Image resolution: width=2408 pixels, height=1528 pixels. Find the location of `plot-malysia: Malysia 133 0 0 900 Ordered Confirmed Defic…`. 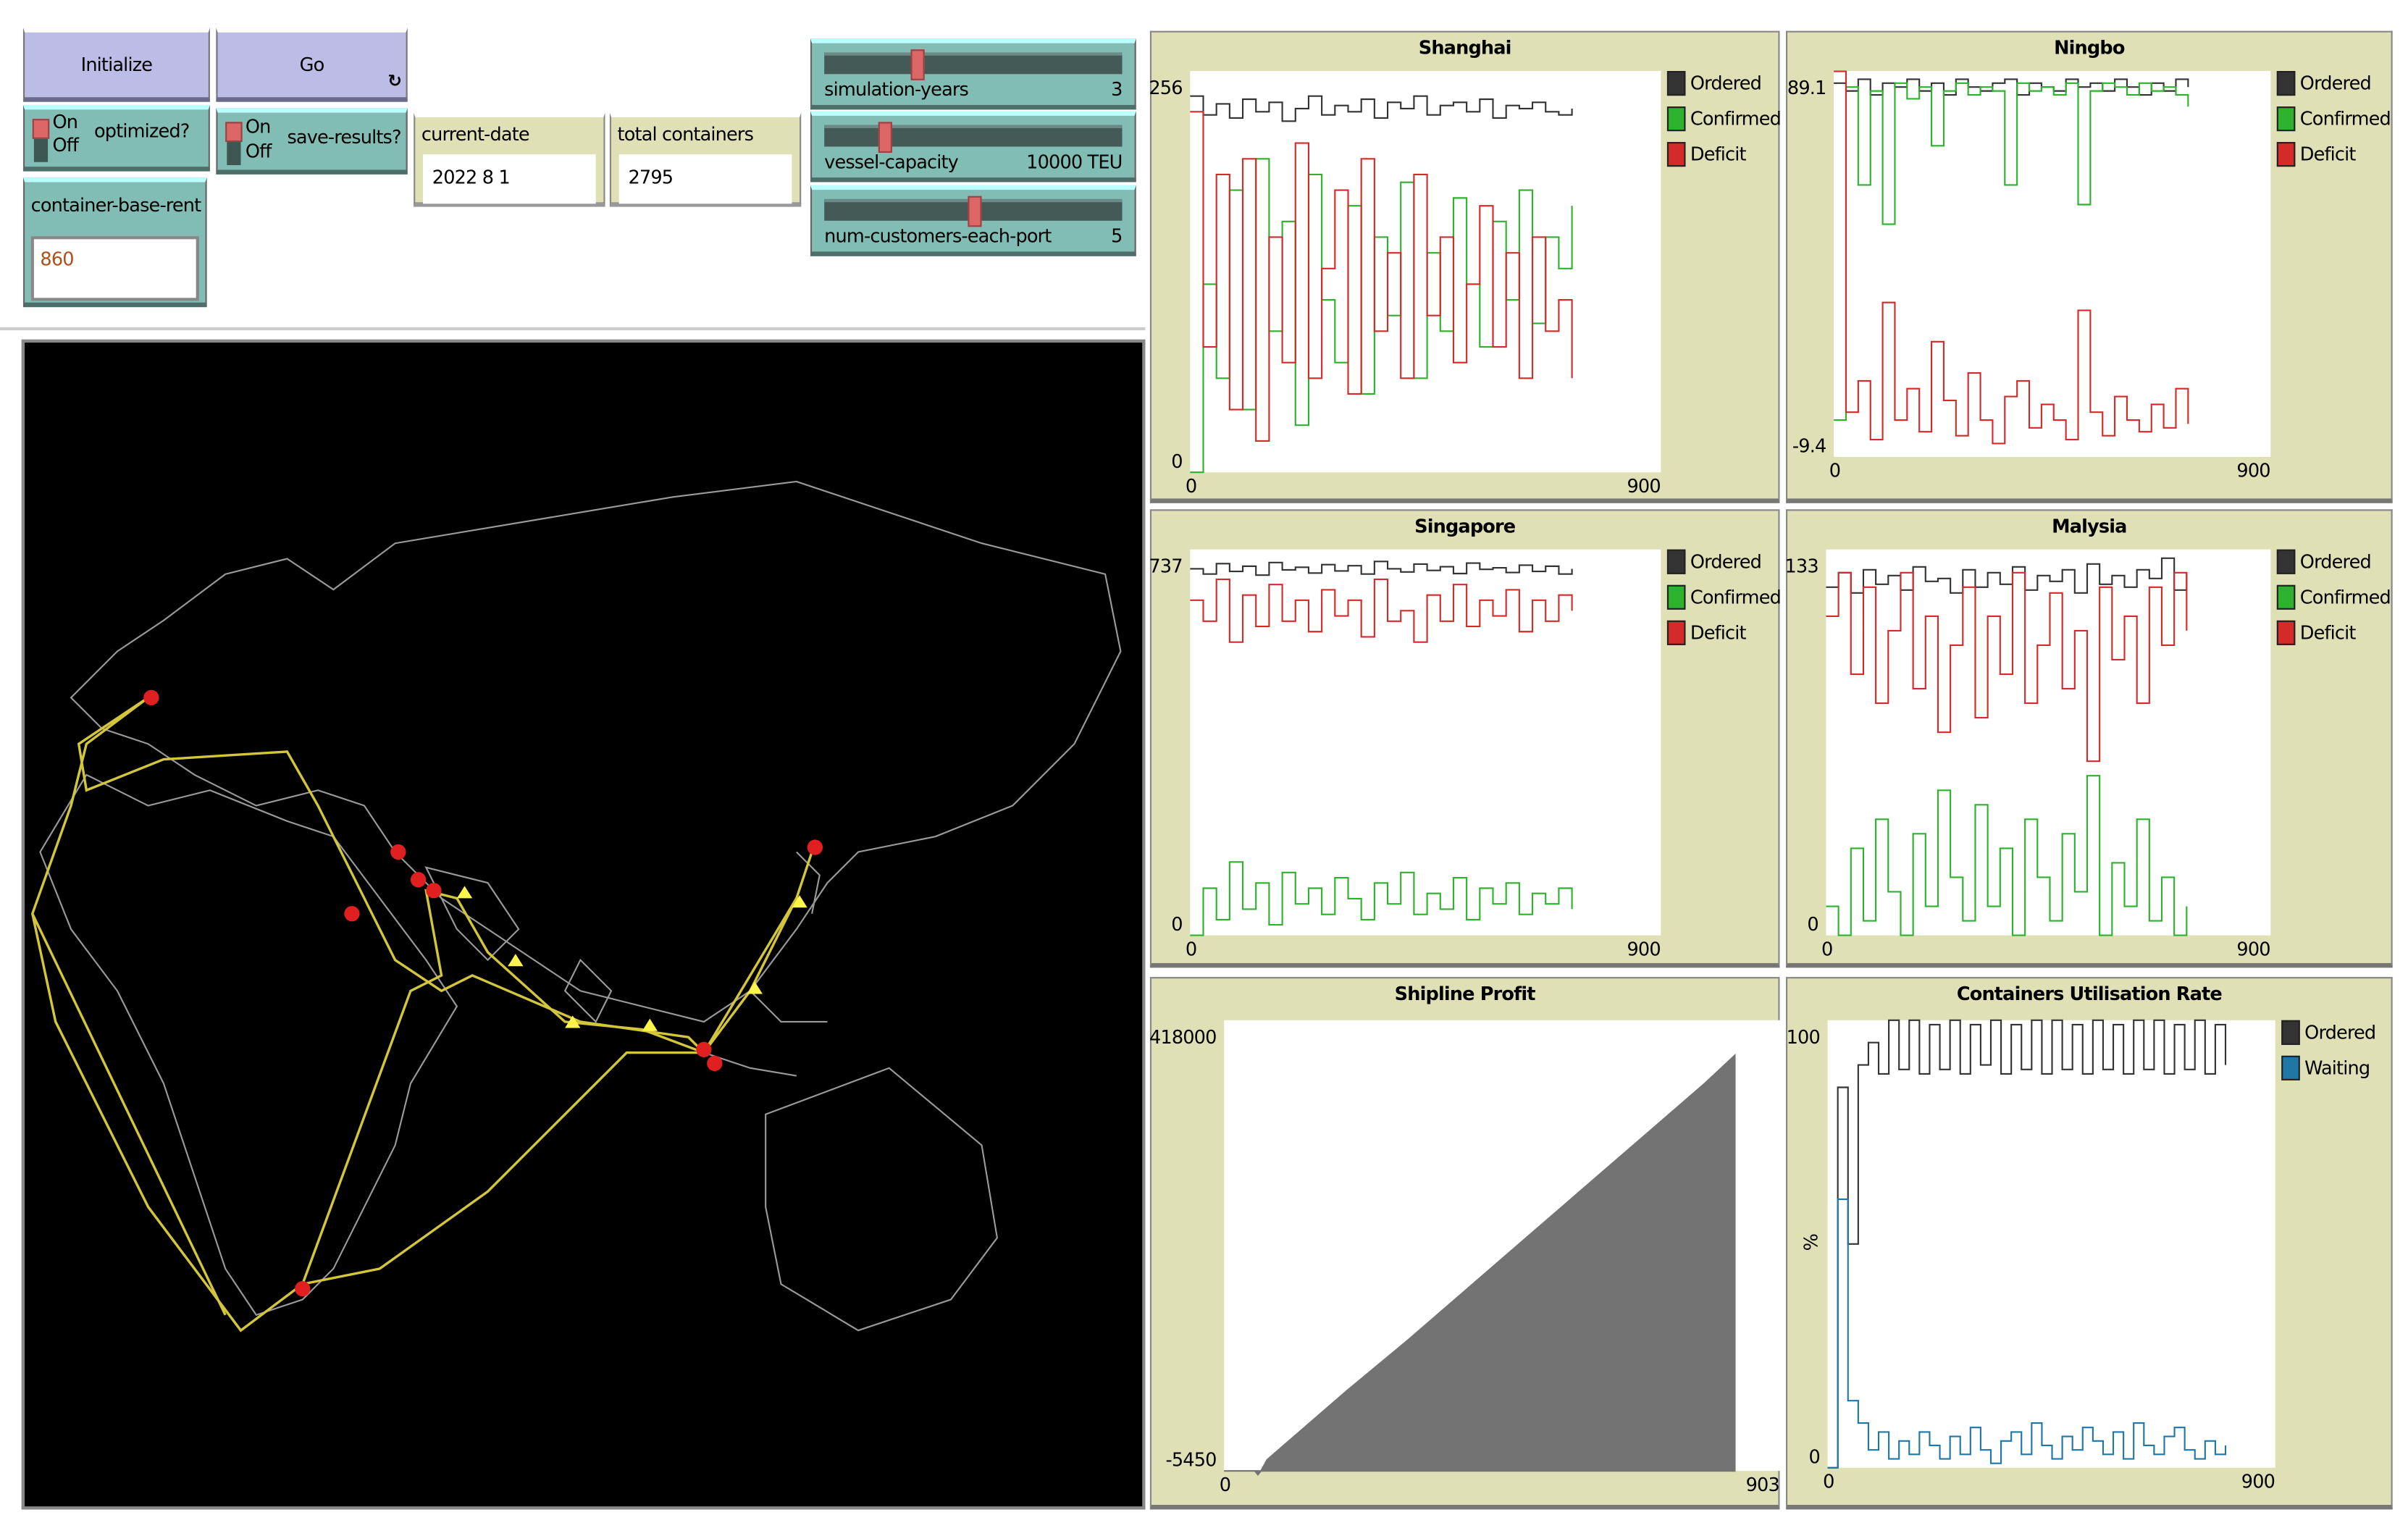

plot-malysia: Malysia 133 0 0 900 Ordered Confirmed Defic… is located at coordinates (2088, 739).